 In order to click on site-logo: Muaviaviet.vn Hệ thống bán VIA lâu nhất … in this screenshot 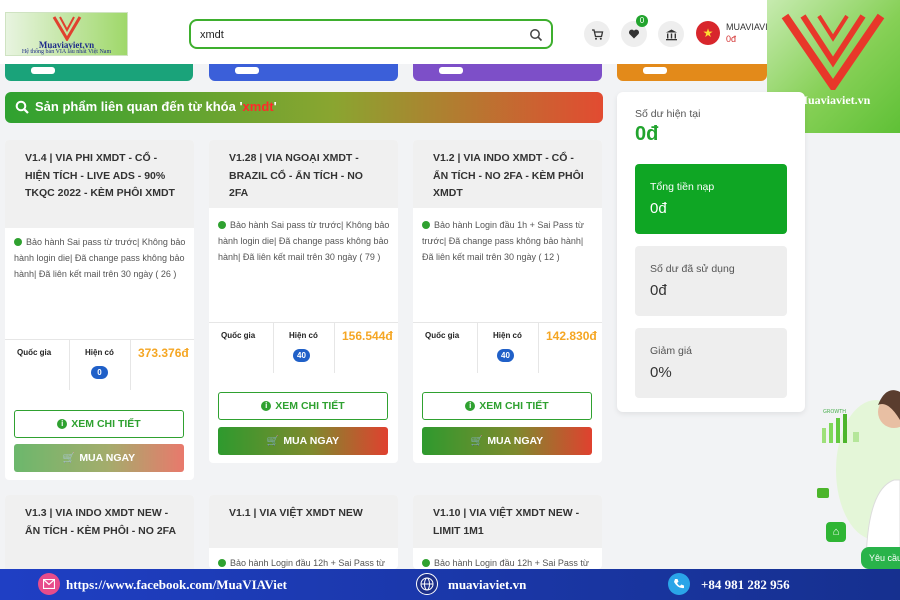, I will do `click(66, 34)`.